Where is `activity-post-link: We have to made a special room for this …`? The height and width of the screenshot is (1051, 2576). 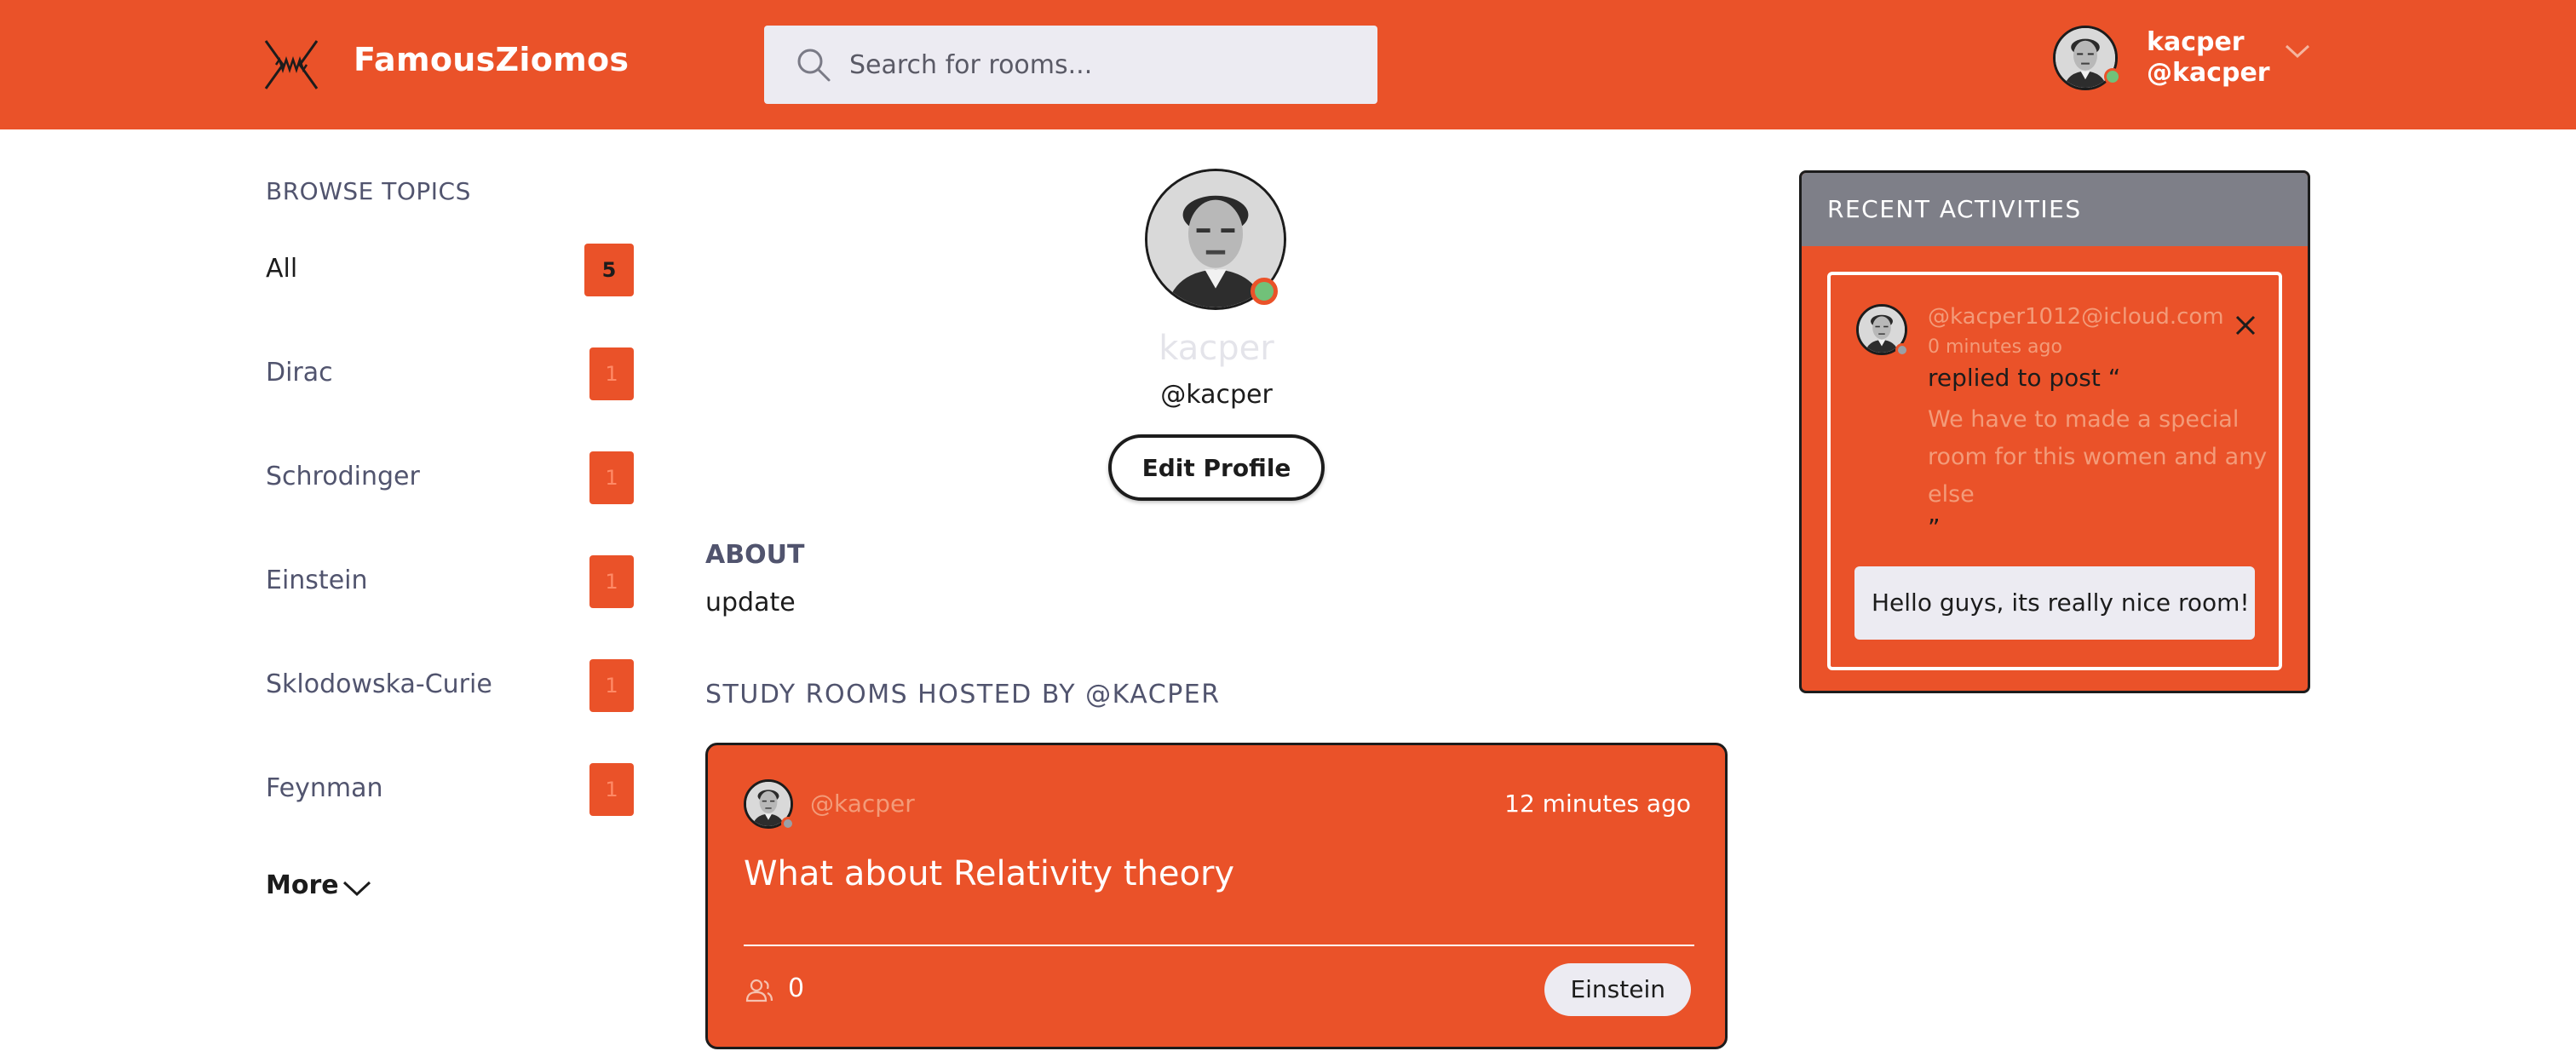
activity-post-link: We have to made a special room for this … is located at coordinates (2098, 457).